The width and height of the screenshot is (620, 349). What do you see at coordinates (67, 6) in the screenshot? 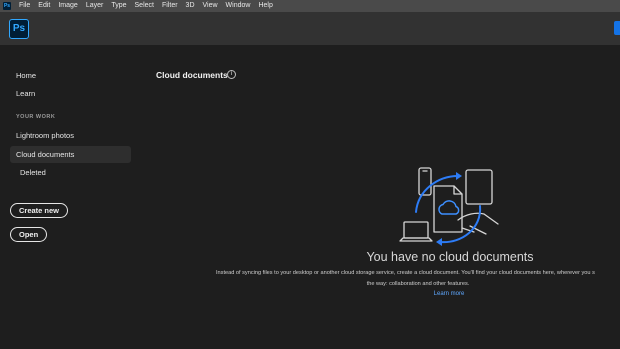
I see `menu-image: Image` at bounding box center [67, 6].